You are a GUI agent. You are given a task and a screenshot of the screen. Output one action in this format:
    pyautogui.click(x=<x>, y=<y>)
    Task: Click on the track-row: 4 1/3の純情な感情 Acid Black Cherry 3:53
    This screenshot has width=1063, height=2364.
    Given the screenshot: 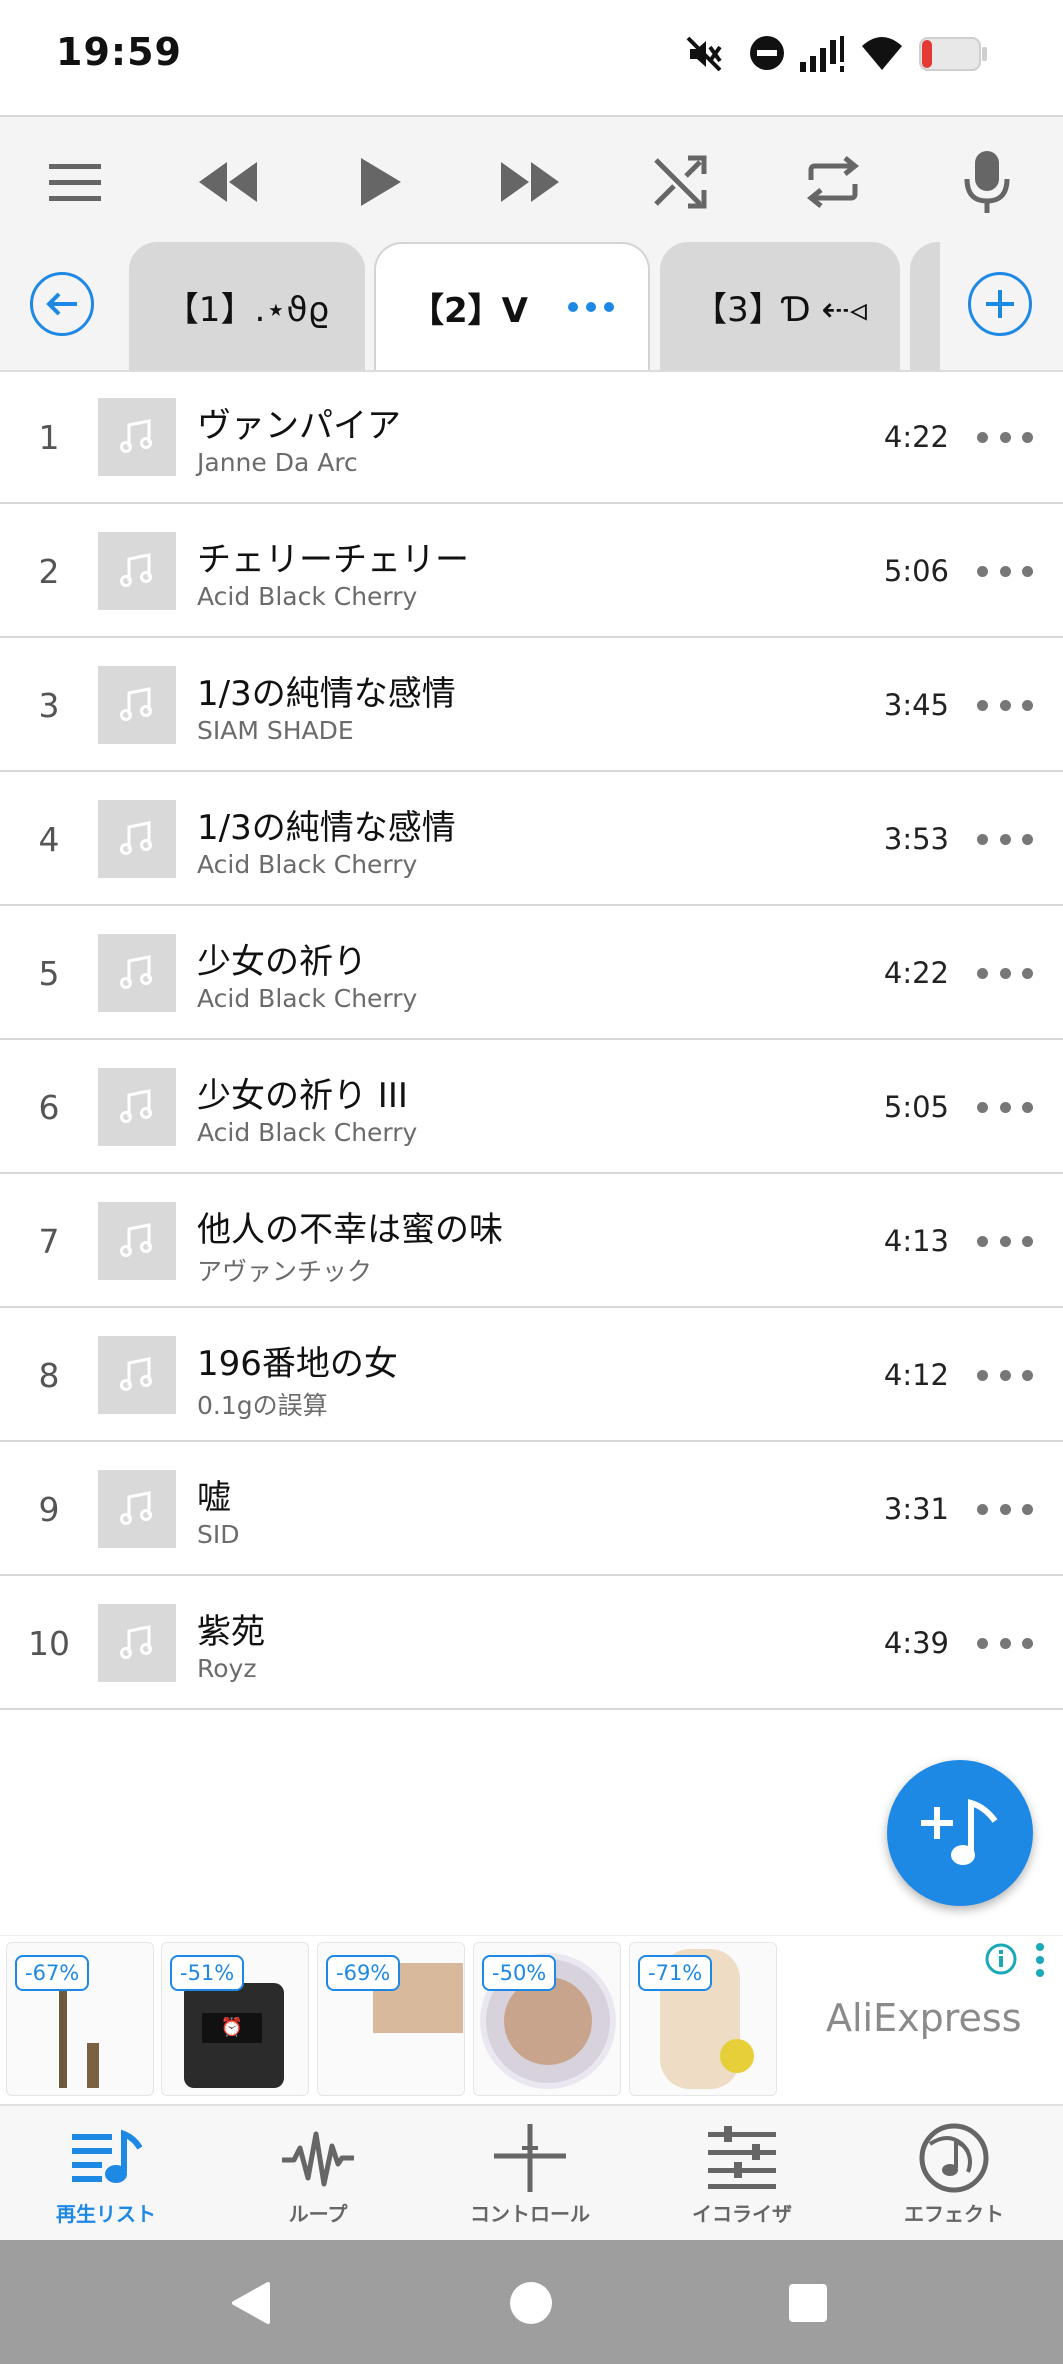 What is the action you would take?
    pyautogui.click(x=531, y=839)
    